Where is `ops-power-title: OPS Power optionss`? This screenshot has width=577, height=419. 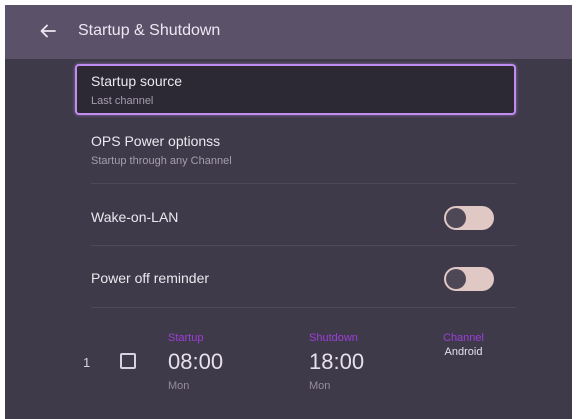
ops-power-title: OPS Power optionss is located at coordinates (156, 141).